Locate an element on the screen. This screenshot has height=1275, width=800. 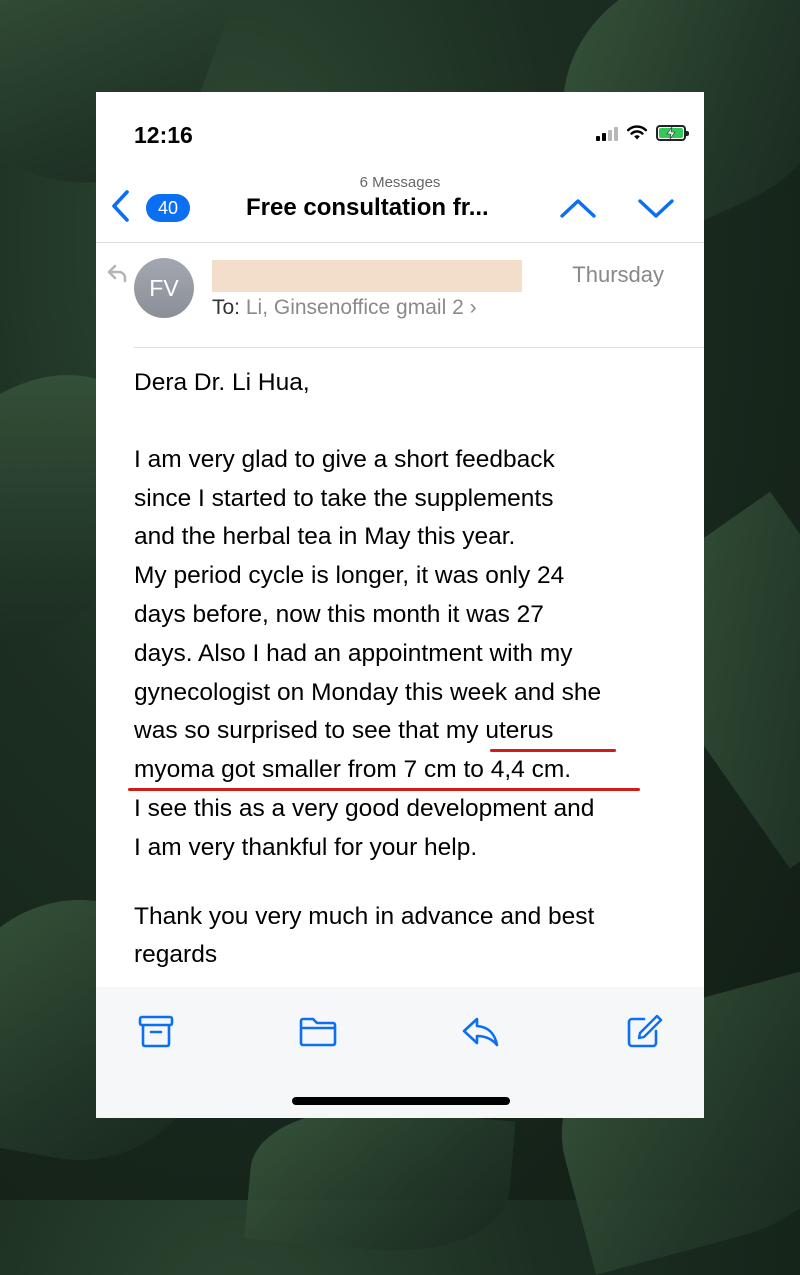
status-time: 12:16 is located at coordinates (163, 135).